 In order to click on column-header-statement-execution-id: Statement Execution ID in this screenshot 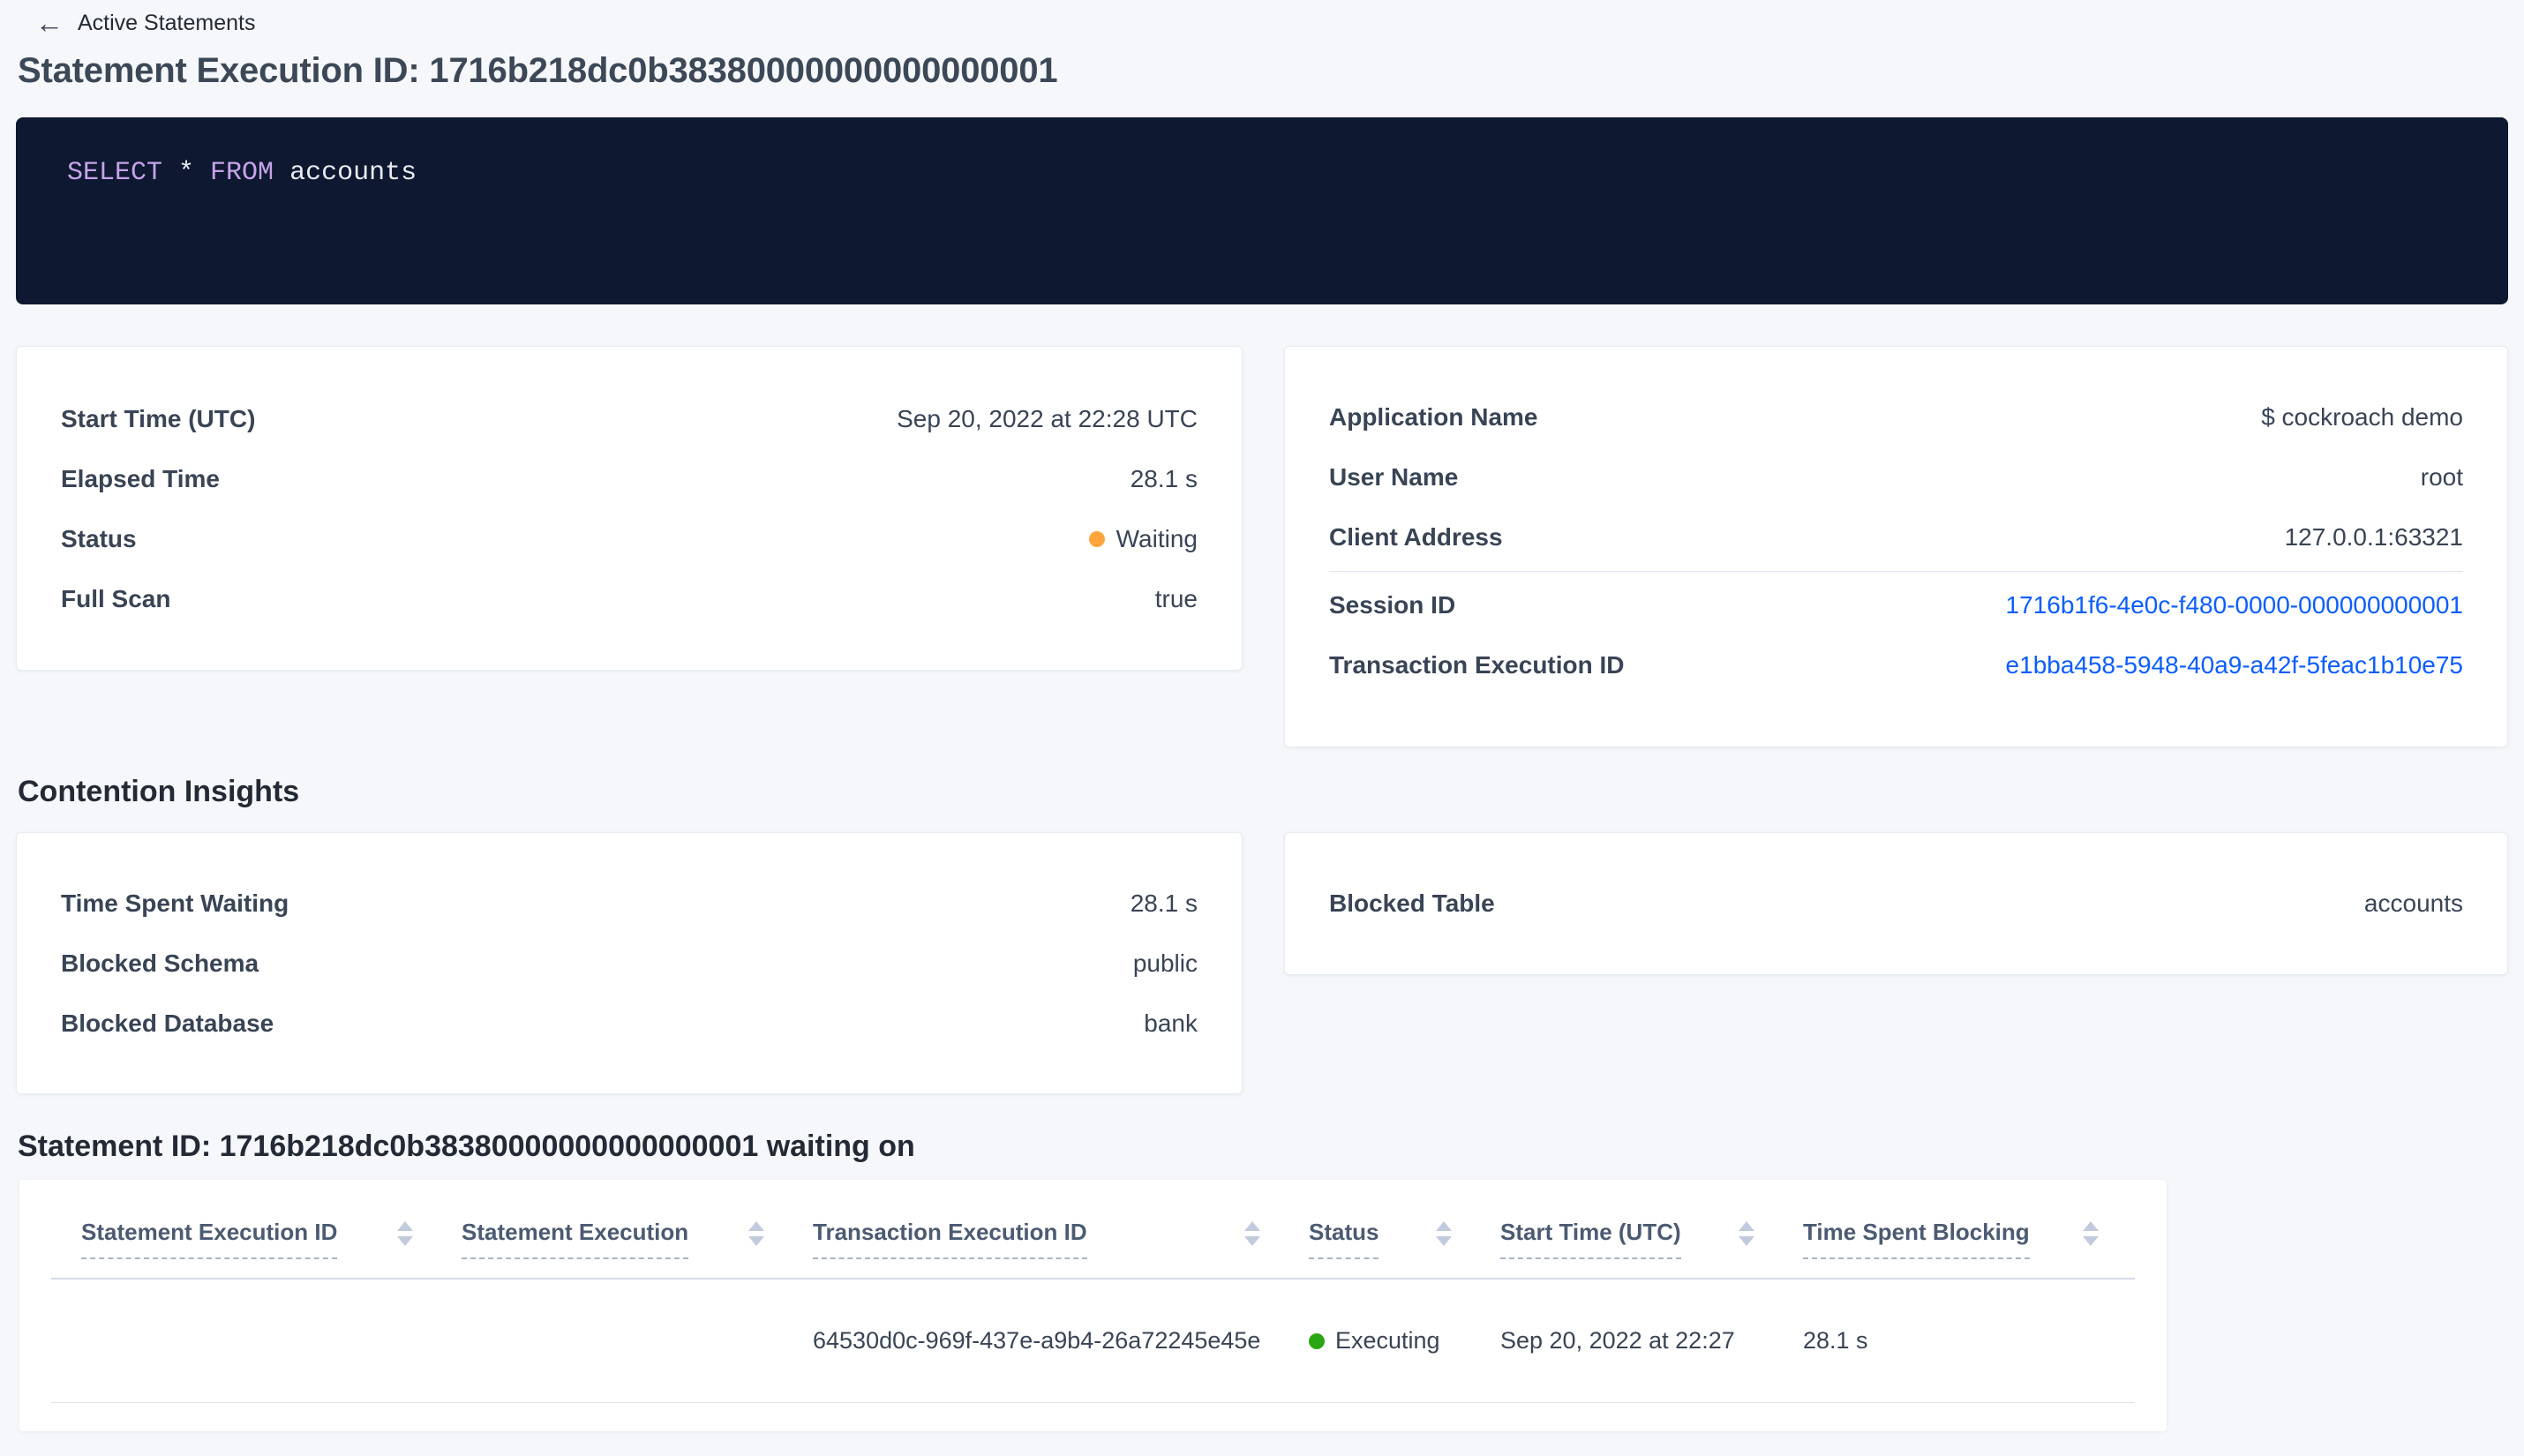, I will do `click(271, 1239)`.